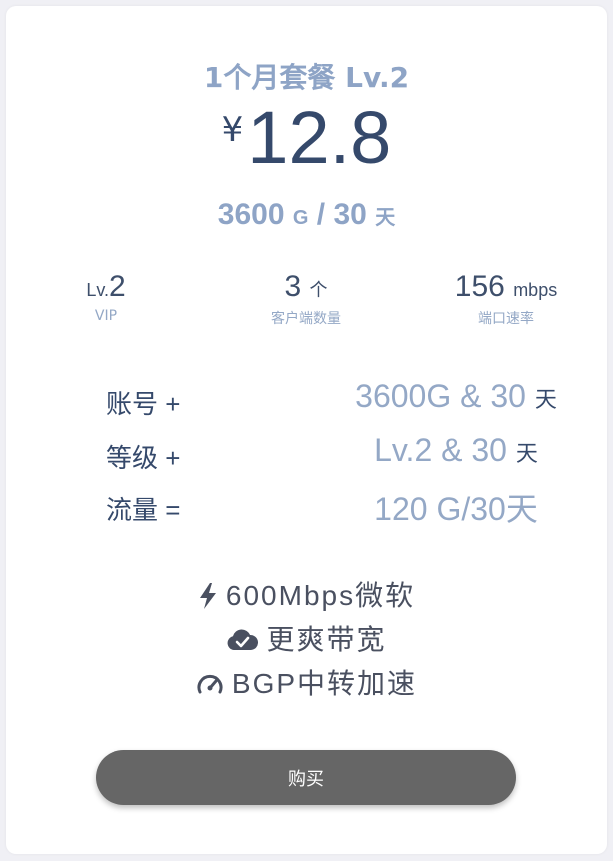 The image size is (613, 861). Describe the element at coordinates (243, 639) in the screenshot. I see `cloud-check-icon` at that location.